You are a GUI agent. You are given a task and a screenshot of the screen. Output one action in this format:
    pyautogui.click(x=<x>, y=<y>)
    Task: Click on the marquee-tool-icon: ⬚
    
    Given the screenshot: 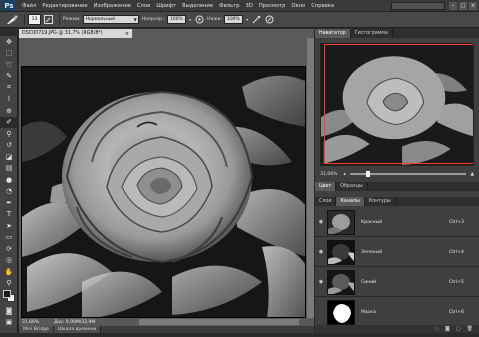 What is the action you would take?
    pyautogui.click(x=9, y=54)
    